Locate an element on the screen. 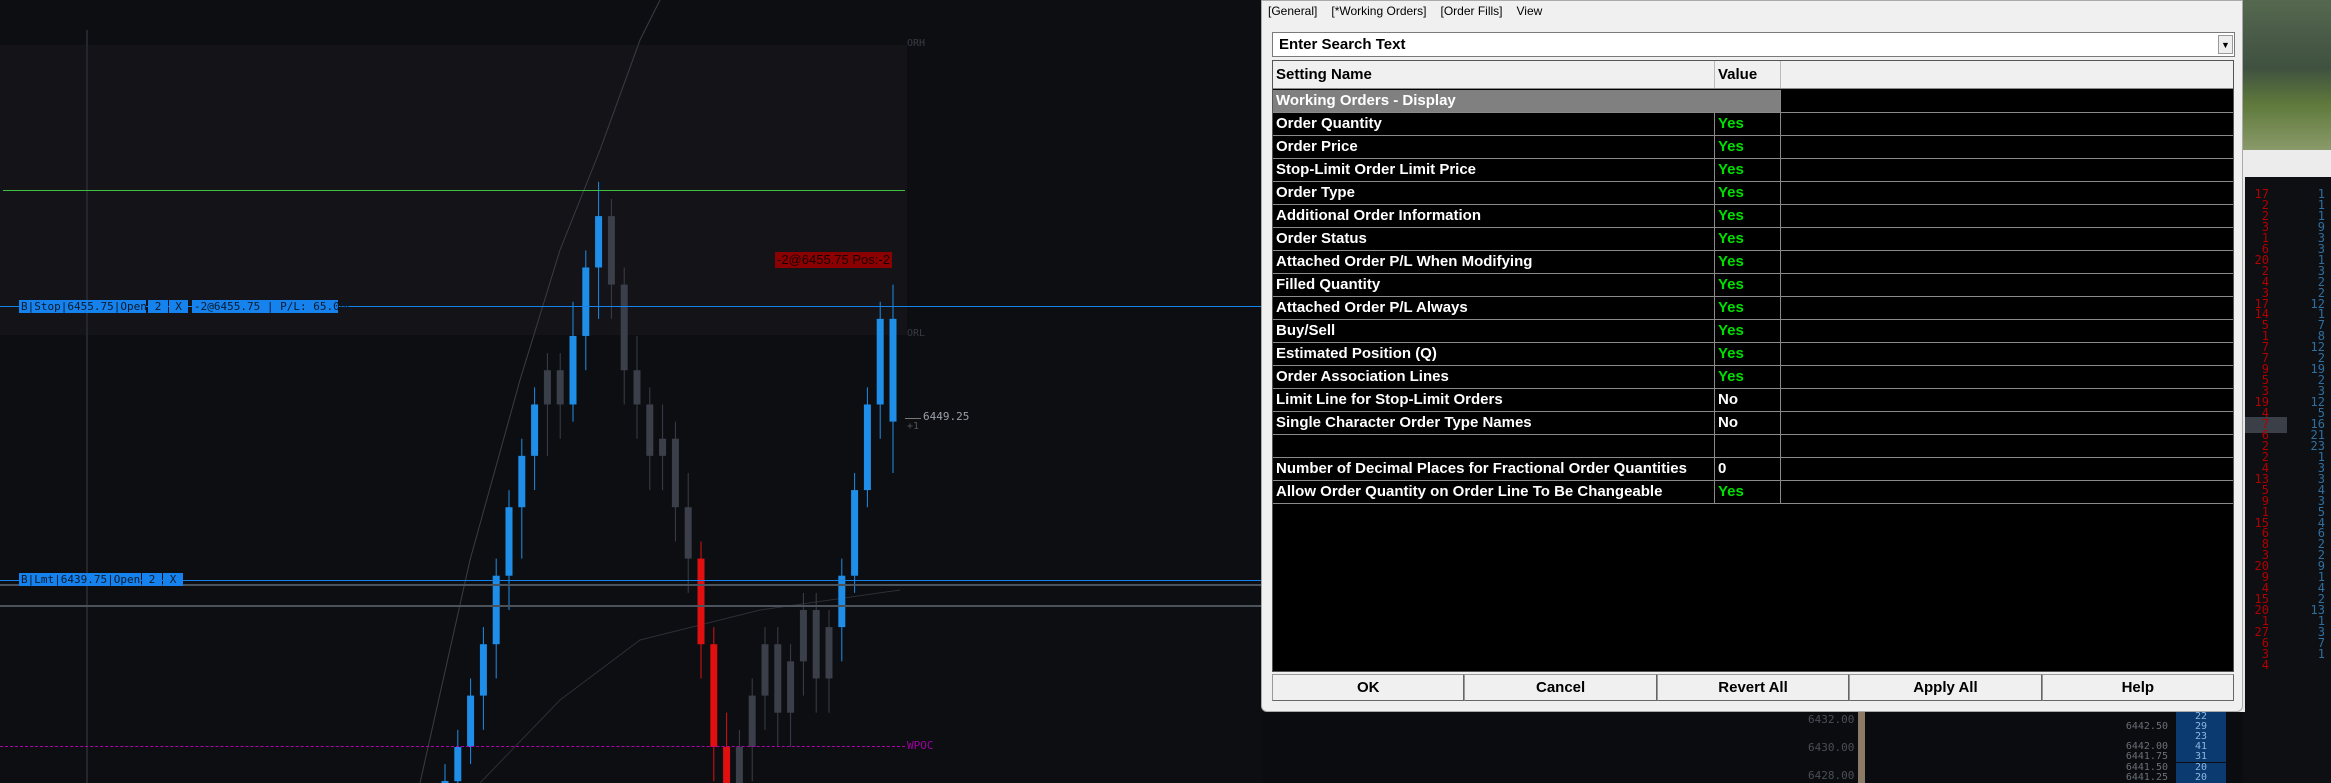  dom-buy-volume: 1 is located at coordinates (2312, 654).